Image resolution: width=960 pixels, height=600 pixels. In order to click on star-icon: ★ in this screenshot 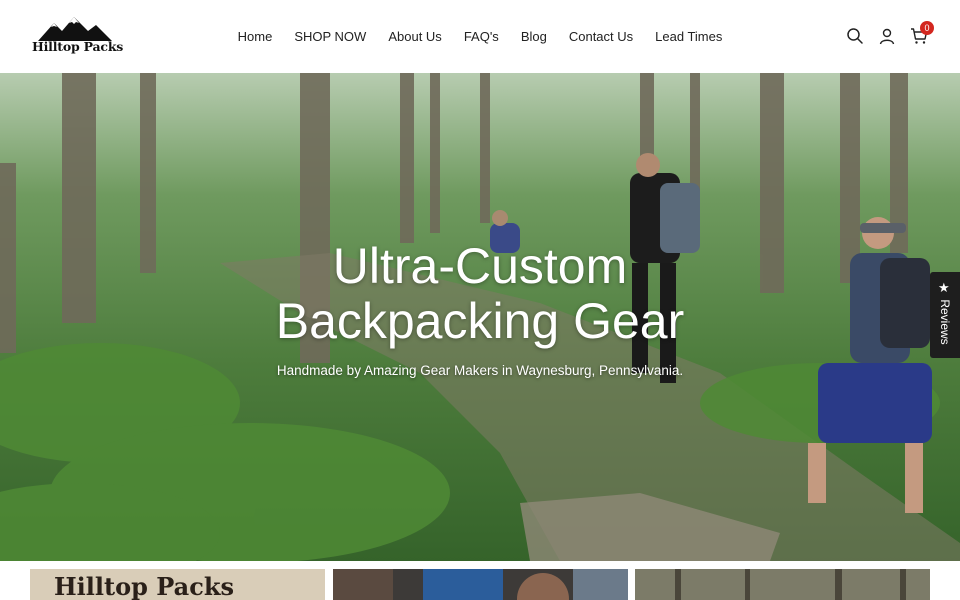, I will do `click(944, 287)`.